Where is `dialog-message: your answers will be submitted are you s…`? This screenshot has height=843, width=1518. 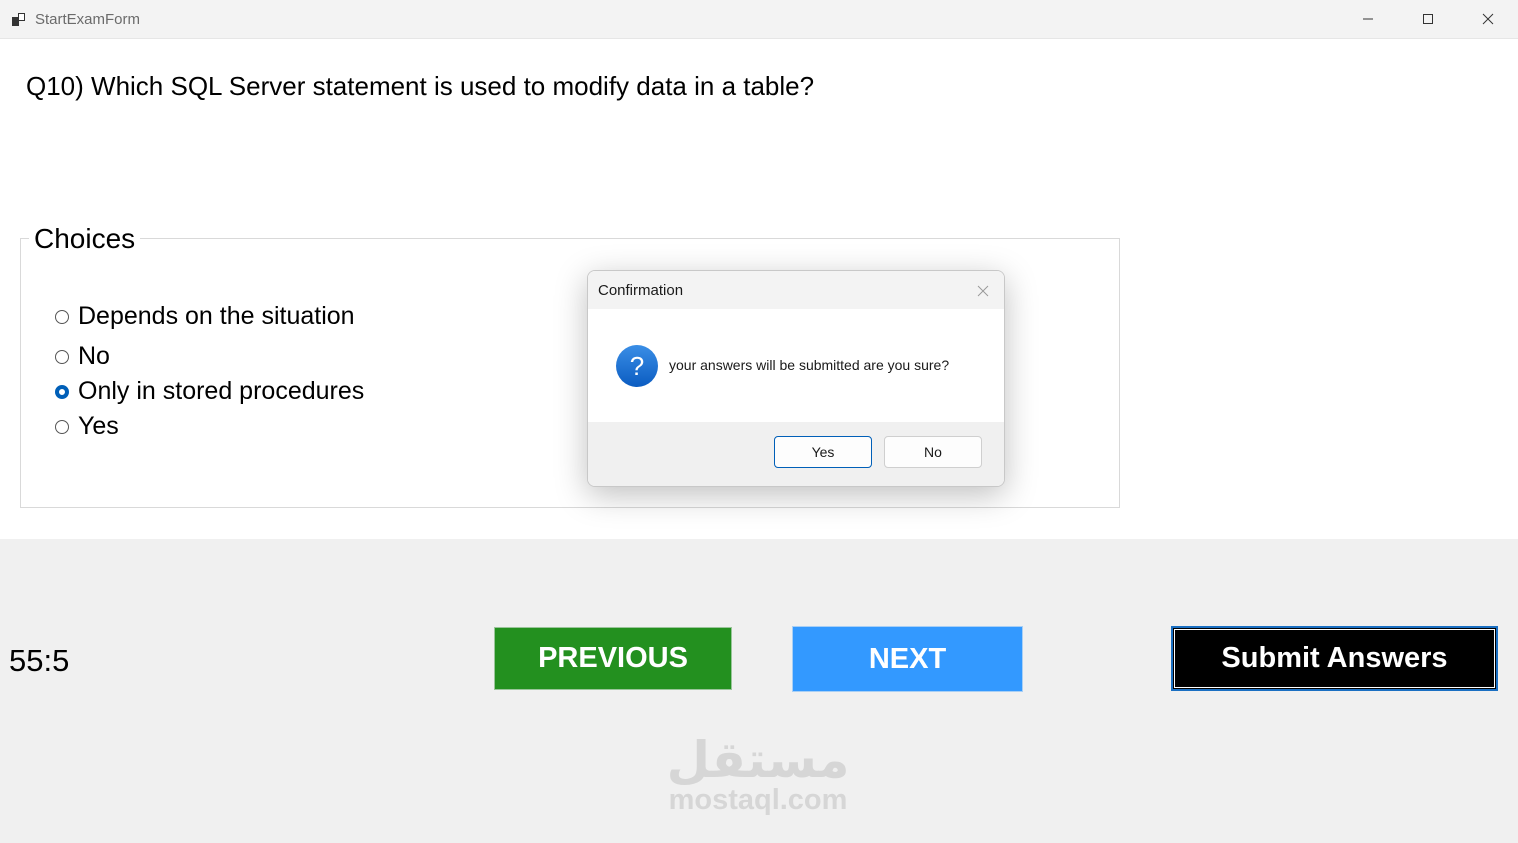 dialog-message: your answers will be submitted are you s… is located at coordinates (809, 365).